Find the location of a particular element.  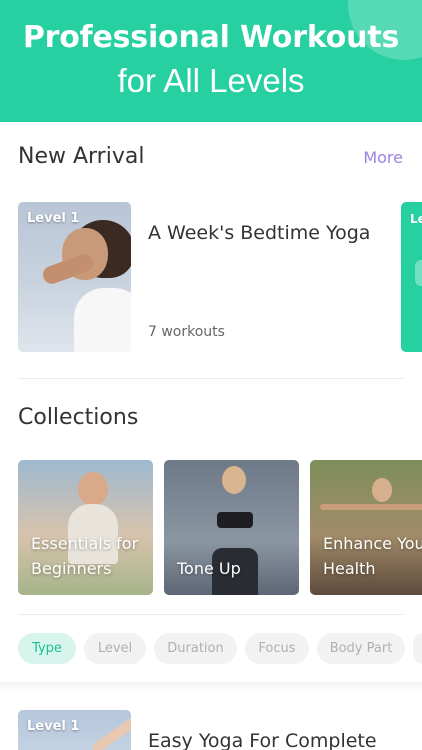

card-title: Easy Yoga For Complete is located at coordinates (262, 740).